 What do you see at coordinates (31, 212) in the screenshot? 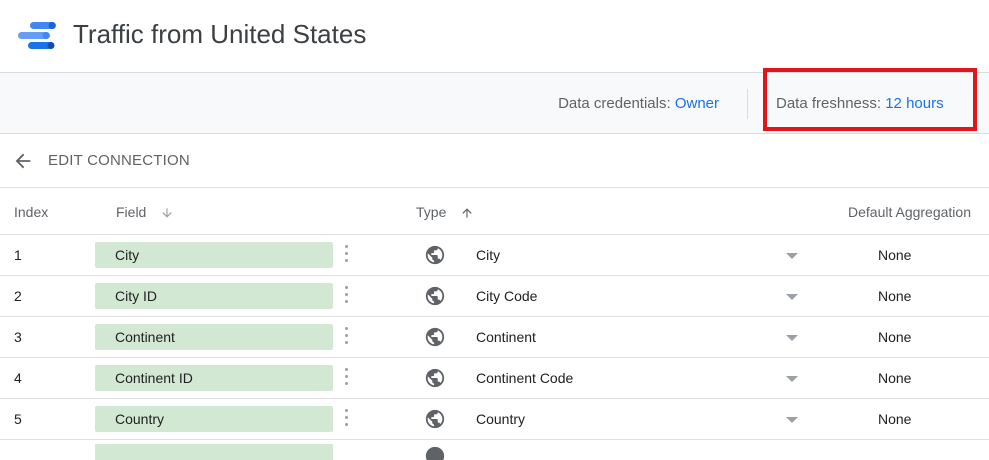
I see `column-header-index: Index` at bounding box center [31, 212].